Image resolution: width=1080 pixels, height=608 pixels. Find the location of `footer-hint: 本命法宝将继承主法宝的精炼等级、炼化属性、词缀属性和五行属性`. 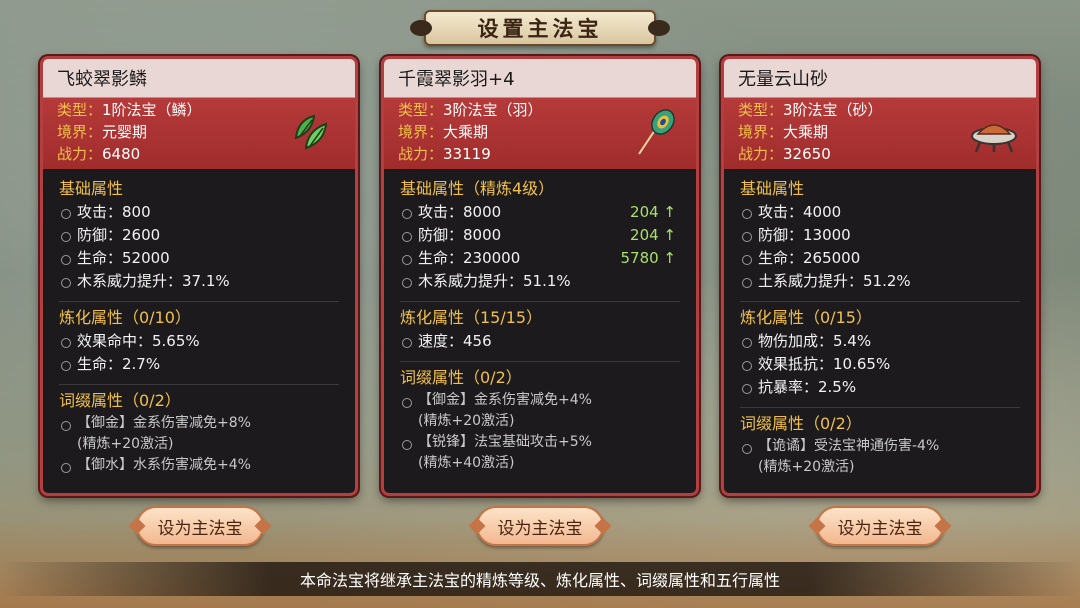

footer-hint: 本命法宝将继承主法宝的精炼等级、炼化属性、词缀属性和五行属性 is located at coordinates (539, 580).